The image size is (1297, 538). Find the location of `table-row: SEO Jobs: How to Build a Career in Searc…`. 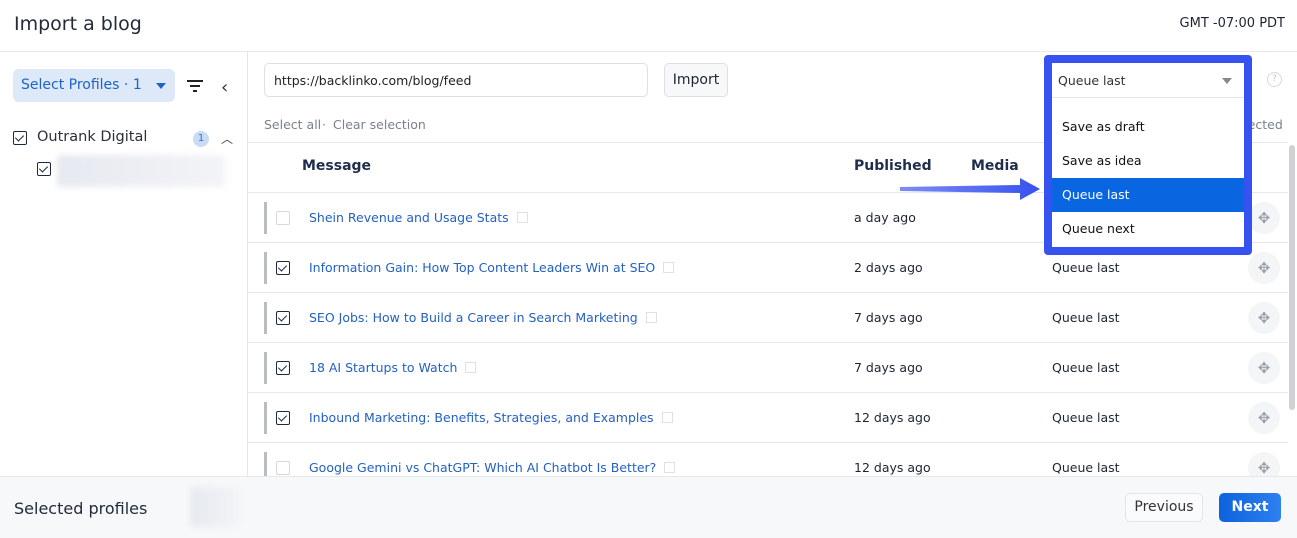

table-row: SEO Jobs: How to Build a Career in Searc… is located at coordinates (768, 318).